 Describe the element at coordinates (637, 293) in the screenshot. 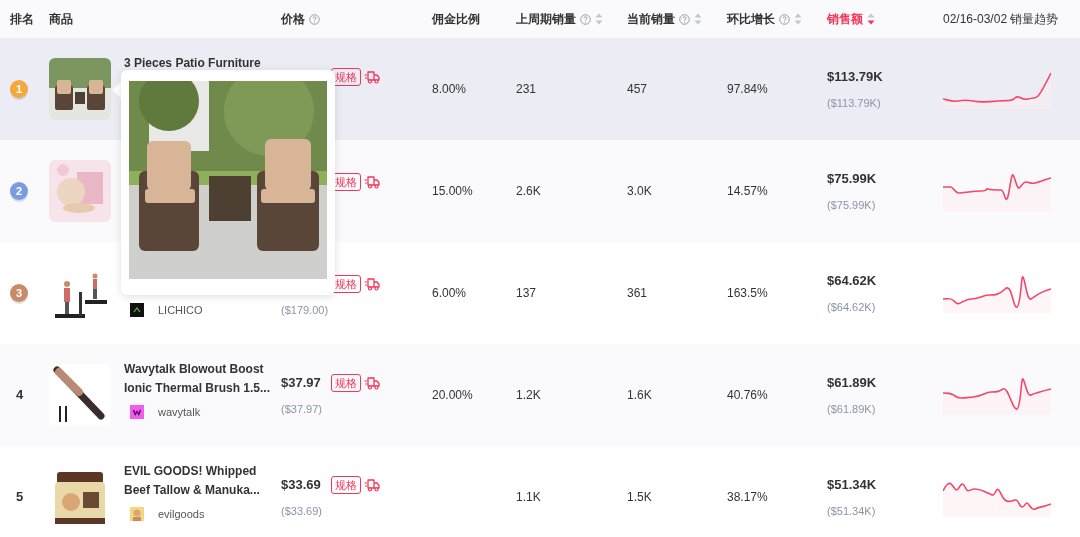

I see `table-cell-text: 361` at that location.